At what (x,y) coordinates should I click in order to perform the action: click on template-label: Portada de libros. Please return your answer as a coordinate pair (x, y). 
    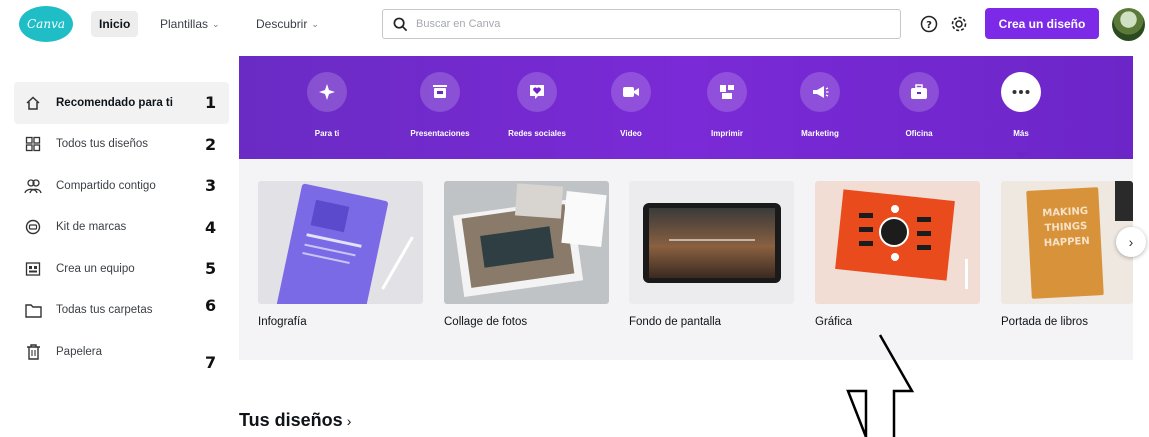
    Looking at the image, I should click on (1044, 322).